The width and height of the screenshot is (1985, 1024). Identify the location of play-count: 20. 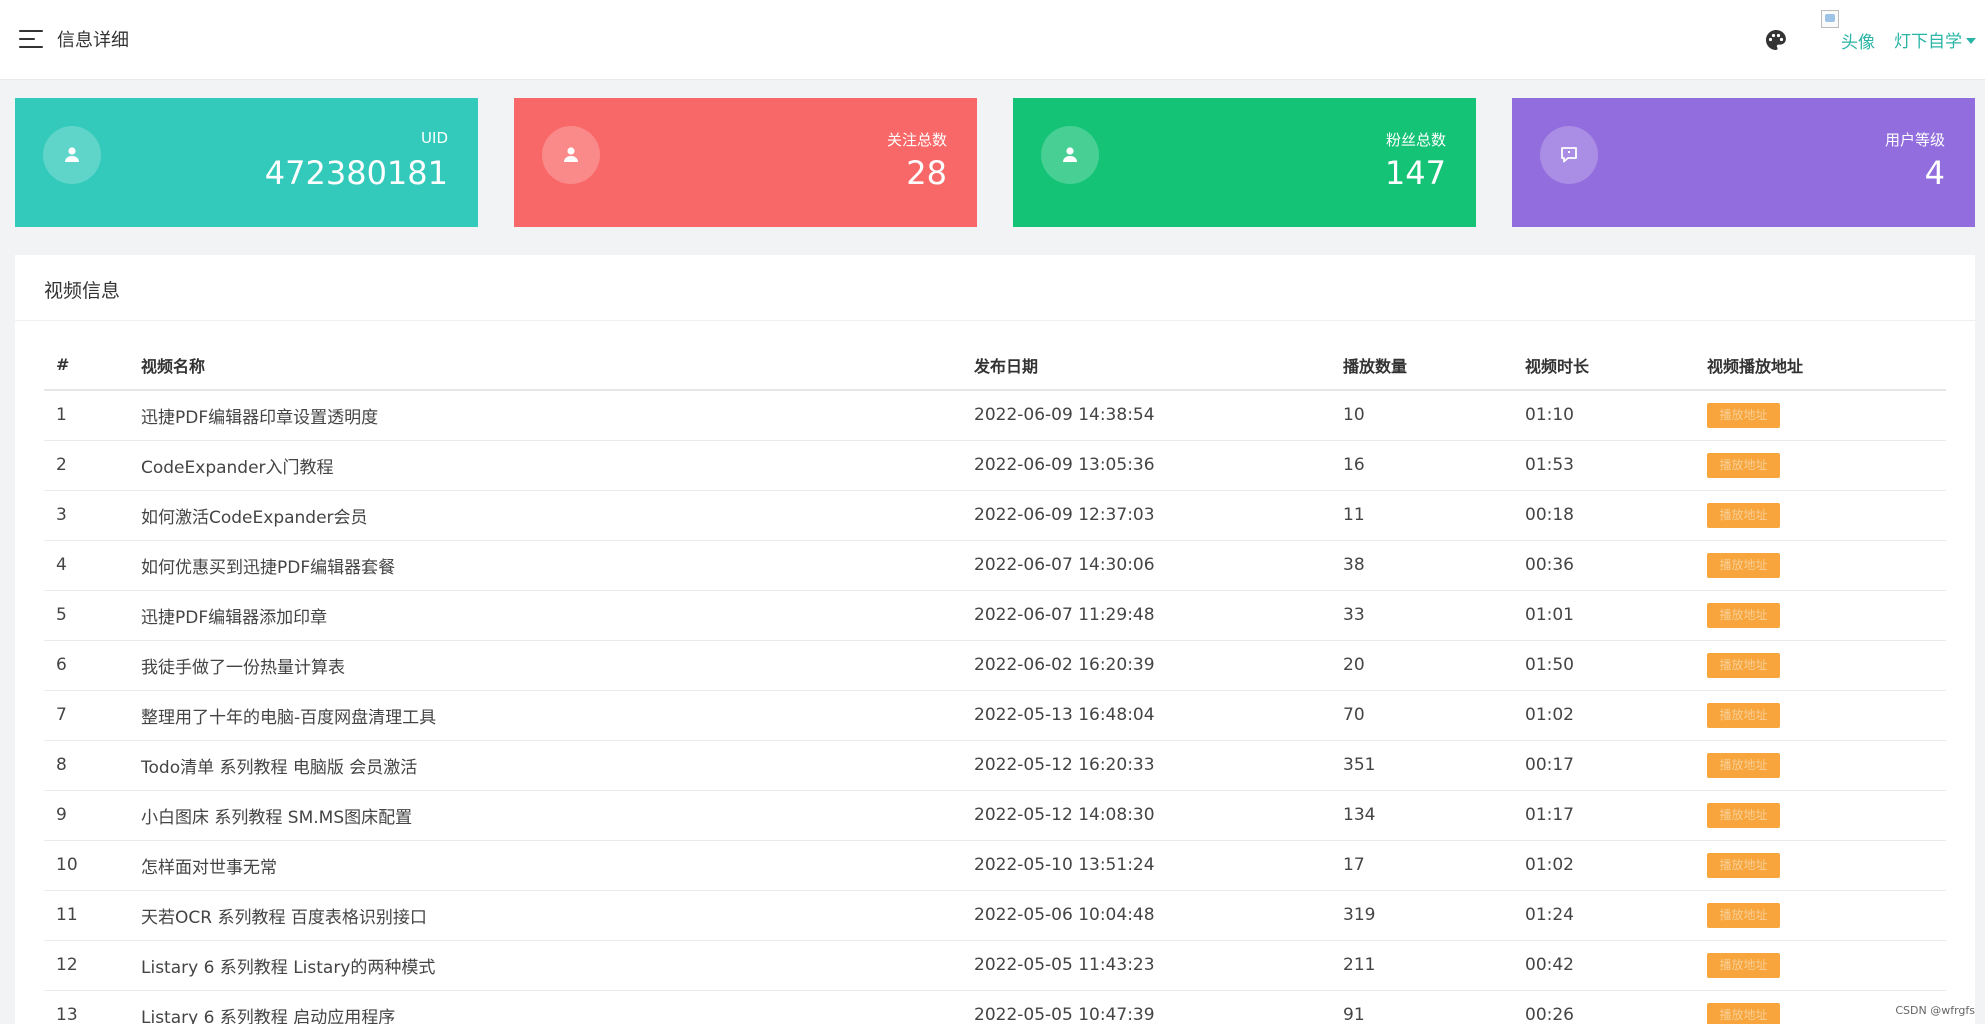
(1422, 665).